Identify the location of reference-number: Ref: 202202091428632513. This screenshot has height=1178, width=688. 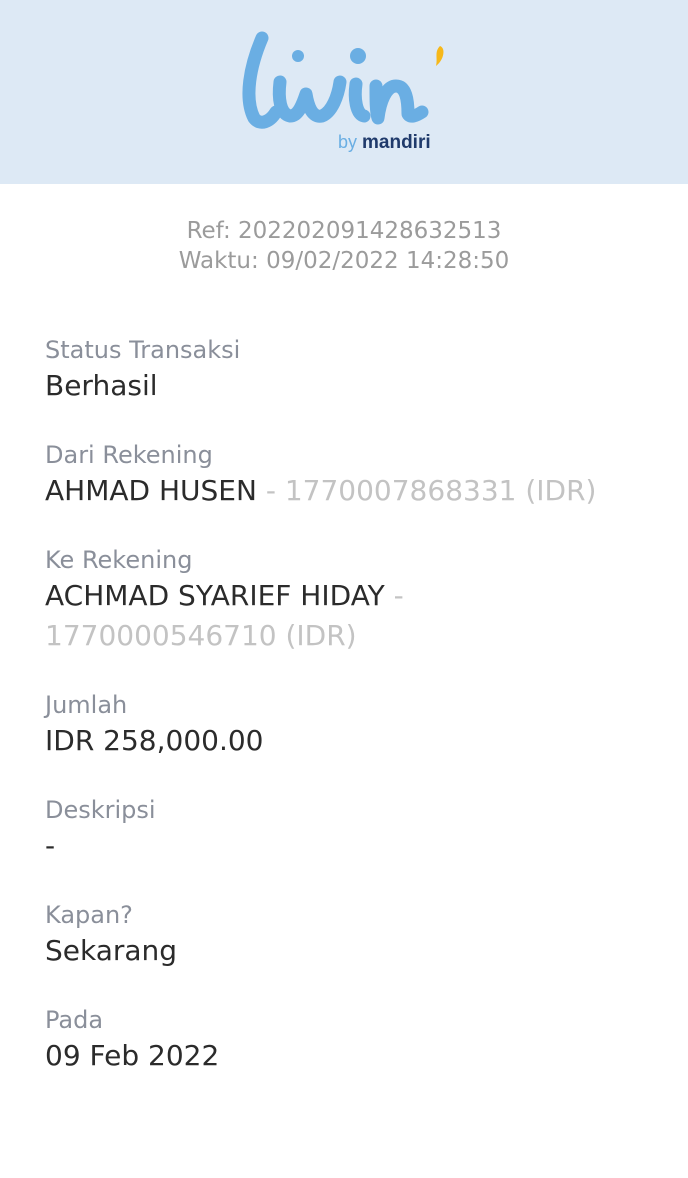
(344, 231).